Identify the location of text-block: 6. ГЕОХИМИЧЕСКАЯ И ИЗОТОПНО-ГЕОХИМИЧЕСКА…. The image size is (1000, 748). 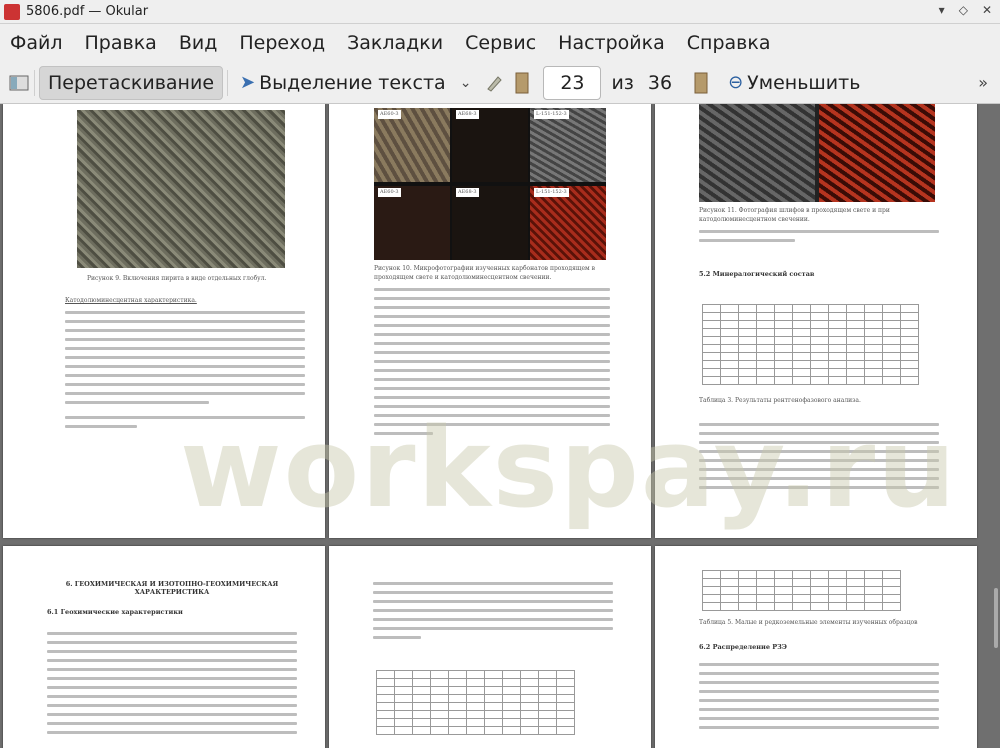
(172, 660).